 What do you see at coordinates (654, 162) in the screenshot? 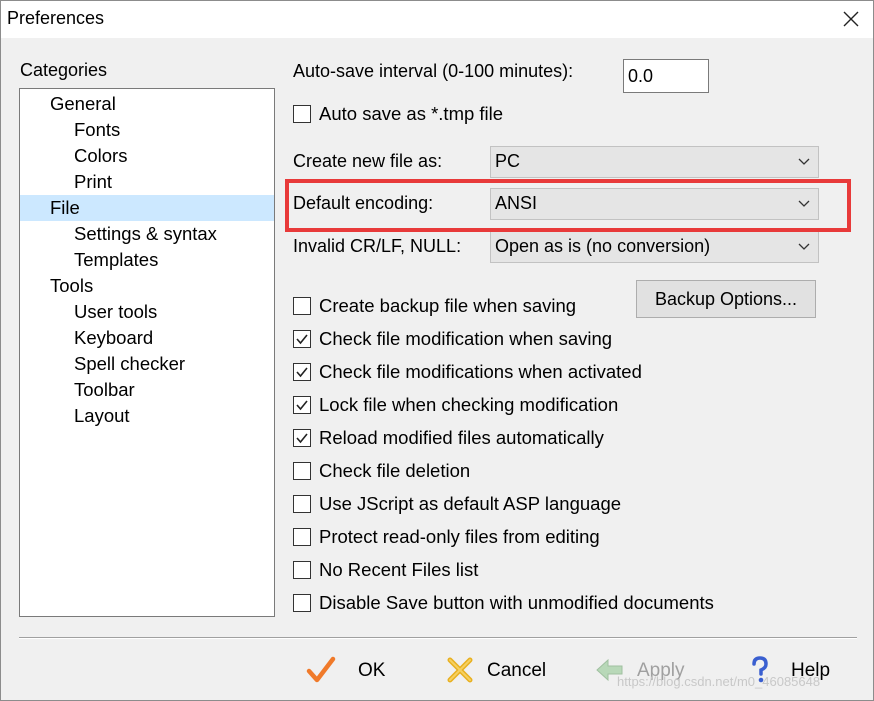
I see `create-new-file-select: PC` at bounding box center [654, 162].